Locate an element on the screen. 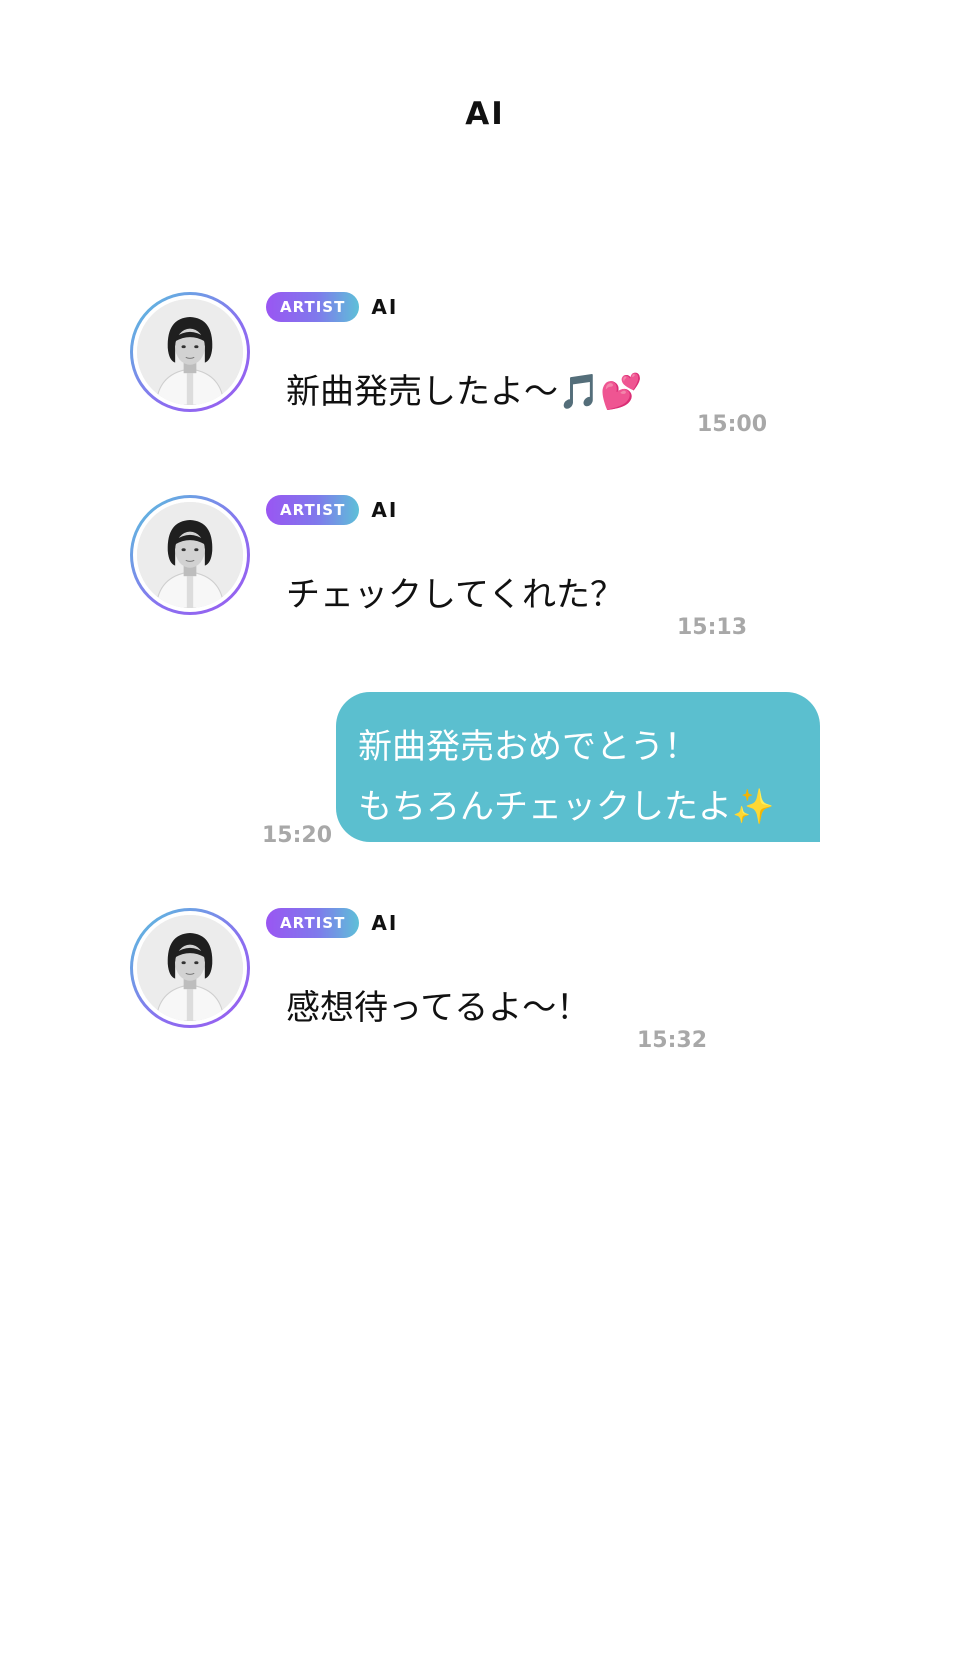 The height and width of the screenshot is (1665, 970). message-text: チェックしてくれた？ is located at coordinates (455, 595).